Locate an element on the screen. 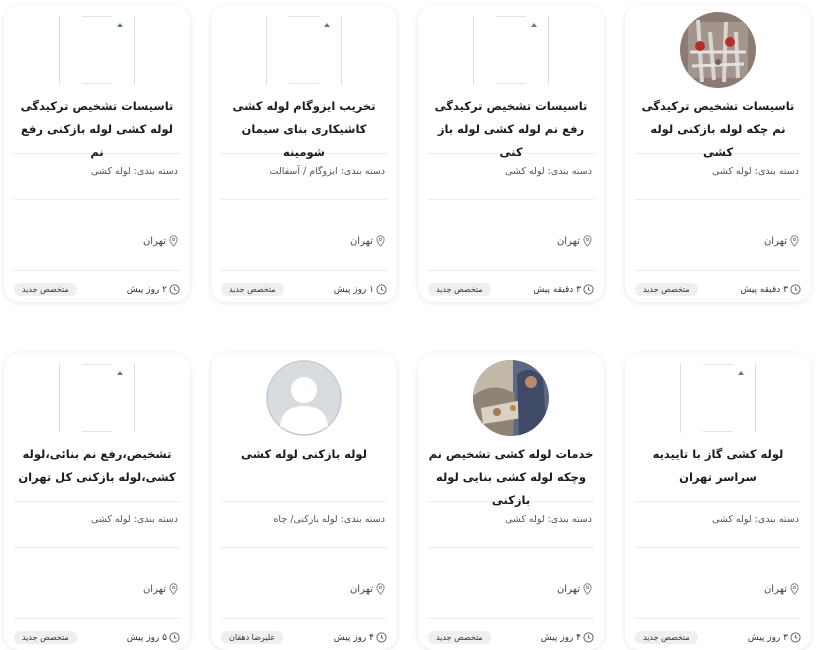 This screenshot has height=650, width=817. card-footer: ۱ روز پیش متخصص جدید is located at coordinates (304, 286).